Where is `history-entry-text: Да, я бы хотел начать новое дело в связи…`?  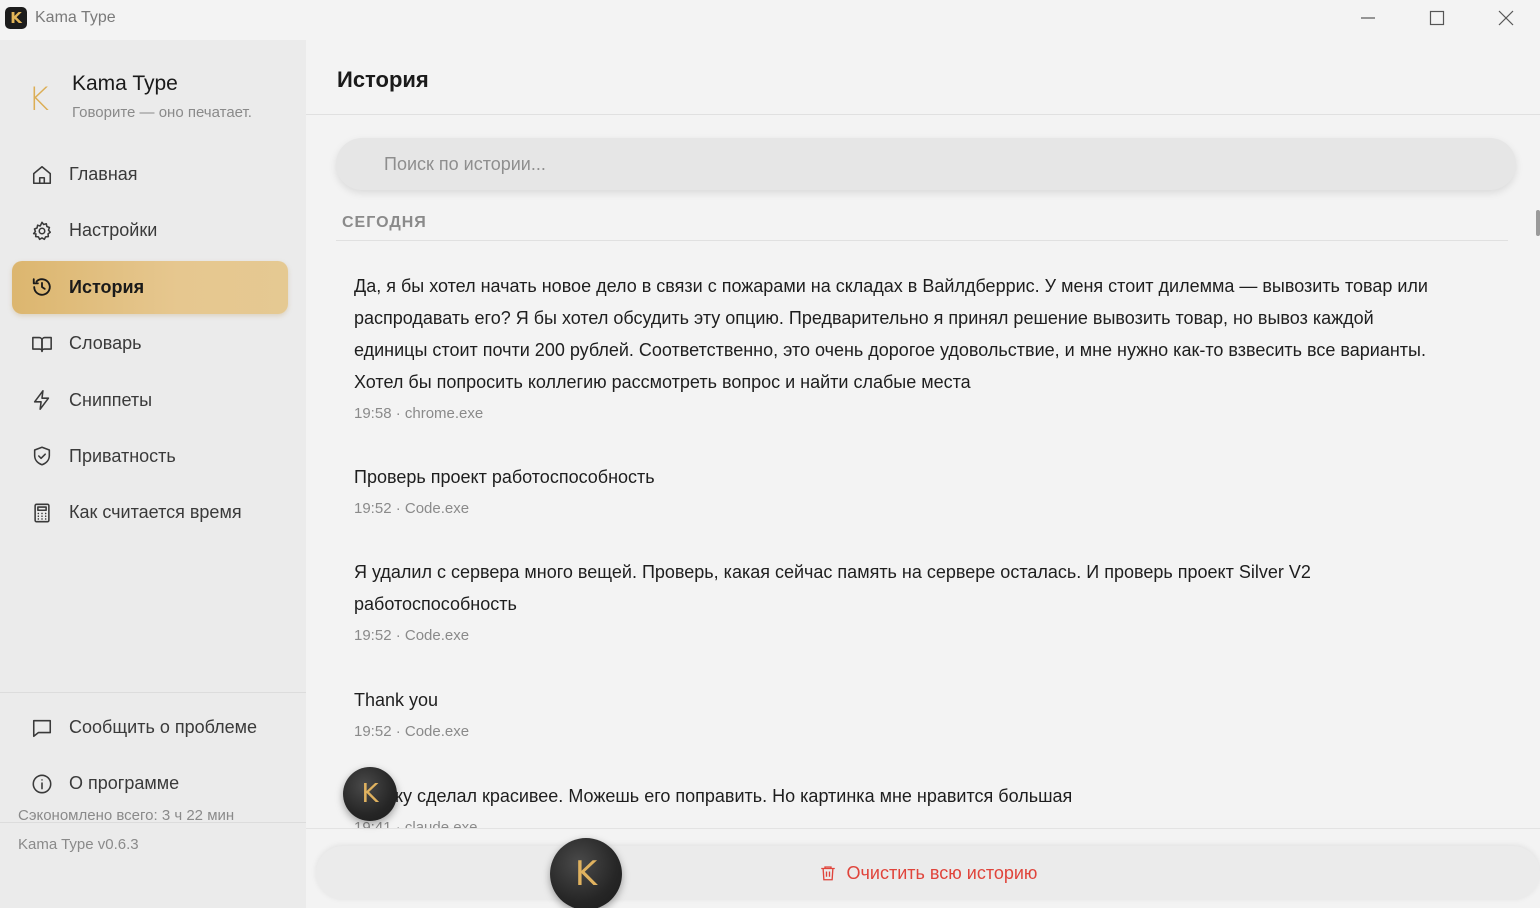 history-entry-text: Да, я бы хотел начать новое дело в связи… is located at coordinates (891, 334).